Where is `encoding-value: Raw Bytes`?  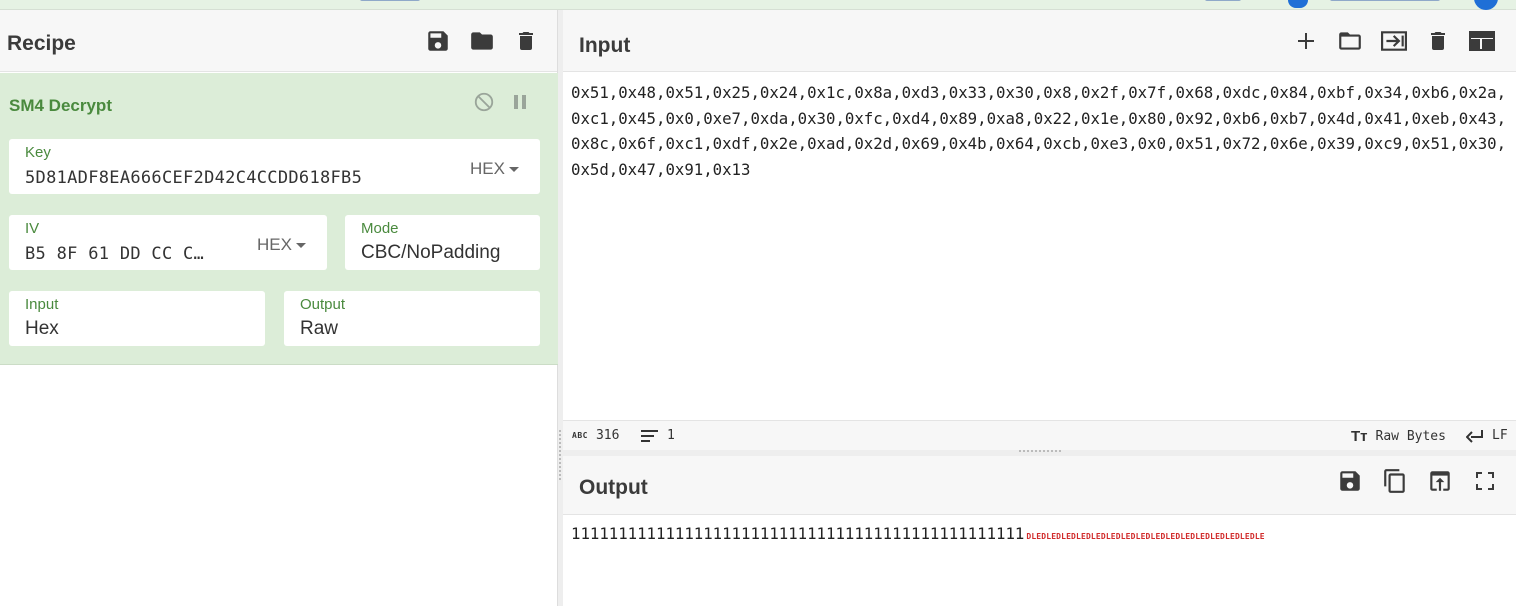 encoding-value: Raw Bytes is located at coordinates (1410, 436).